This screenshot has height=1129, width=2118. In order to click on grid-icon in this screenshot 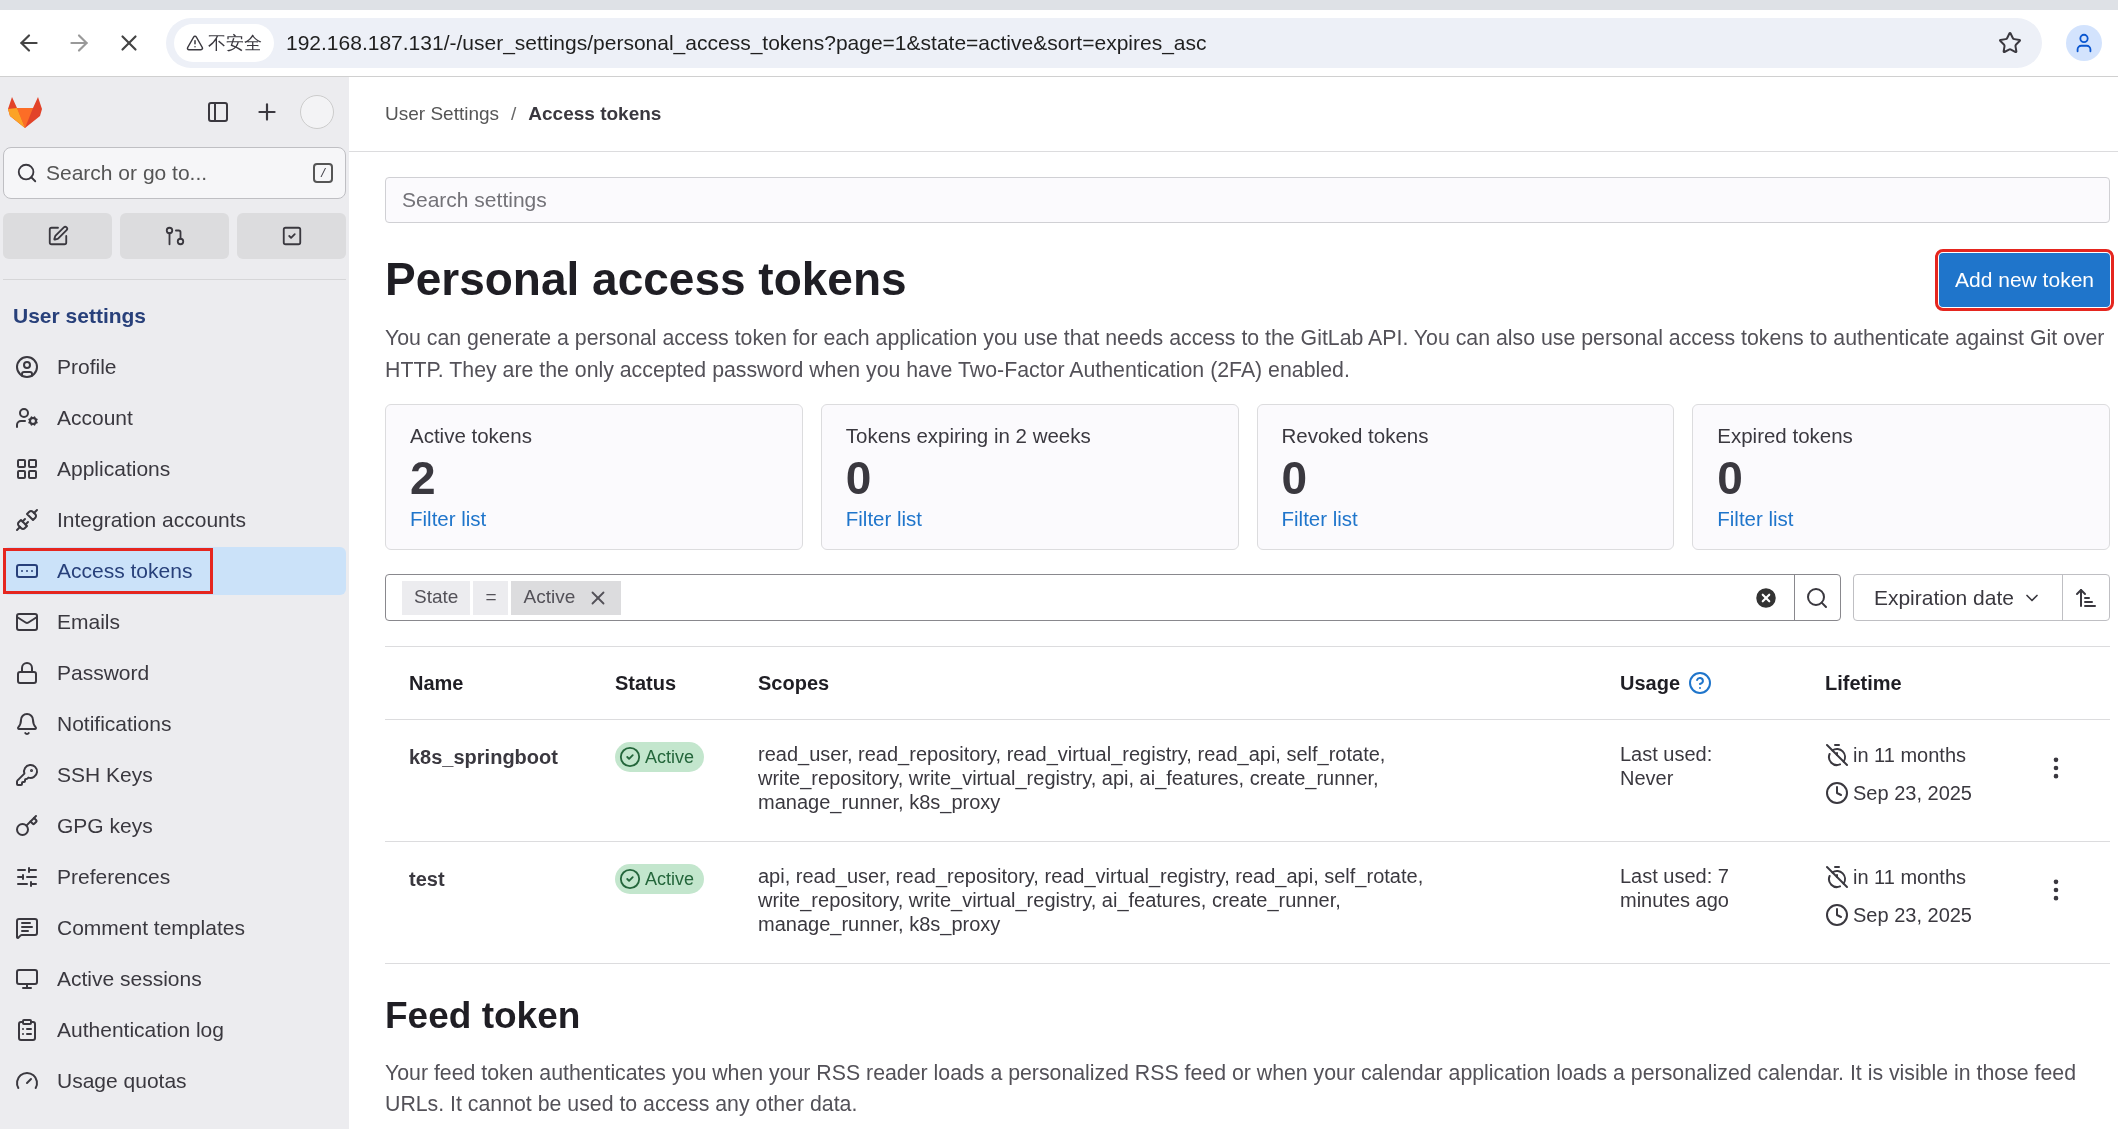, I will do `click(27, 469)`.